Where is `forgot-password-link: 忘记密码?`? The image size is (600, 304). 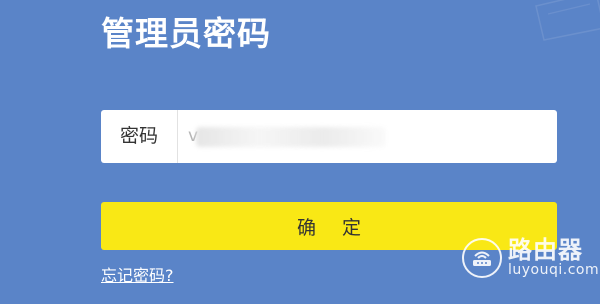
forgot-password-link: 忘记密码? is located at coordinates (137, 274).